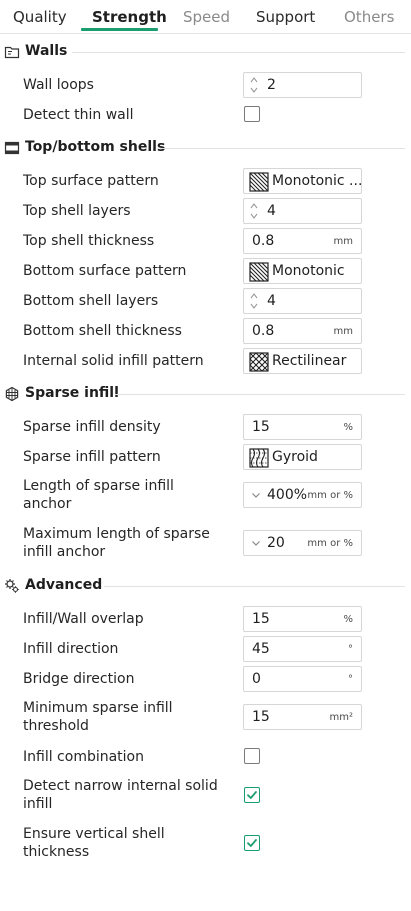  What do you see at coordinates (302, 211) in the screenshot?
I see `top-shell-layers-input: 4` at bounding box center [302, 211].